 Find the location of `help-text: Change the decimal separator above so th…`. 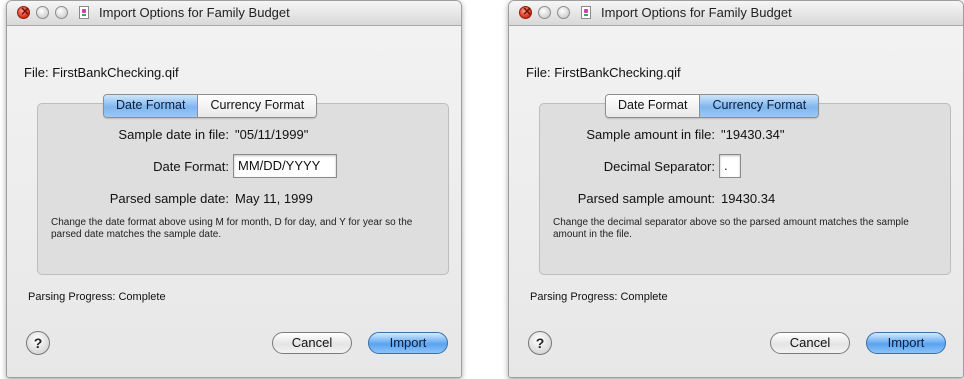

help-text: Change the decimal separator above so th… is located at coordinates (731, 228).